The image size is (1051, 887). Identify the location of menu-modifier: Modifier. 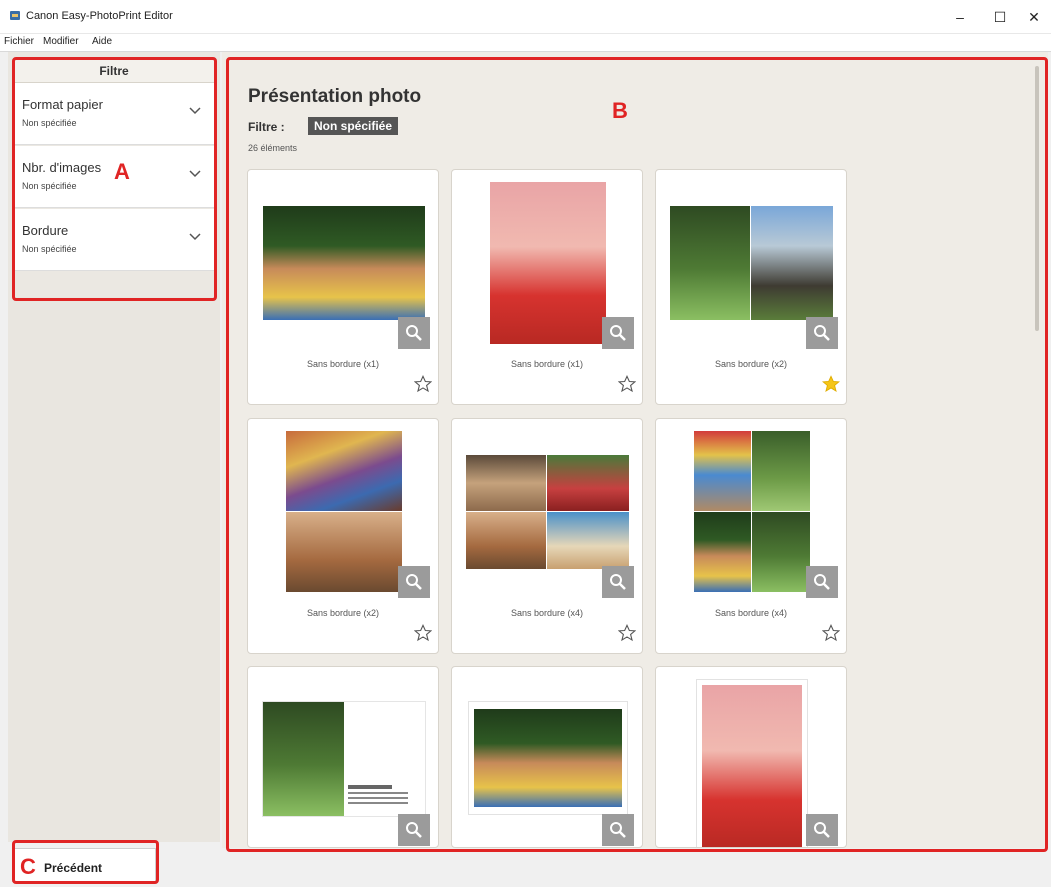
(61, 41).